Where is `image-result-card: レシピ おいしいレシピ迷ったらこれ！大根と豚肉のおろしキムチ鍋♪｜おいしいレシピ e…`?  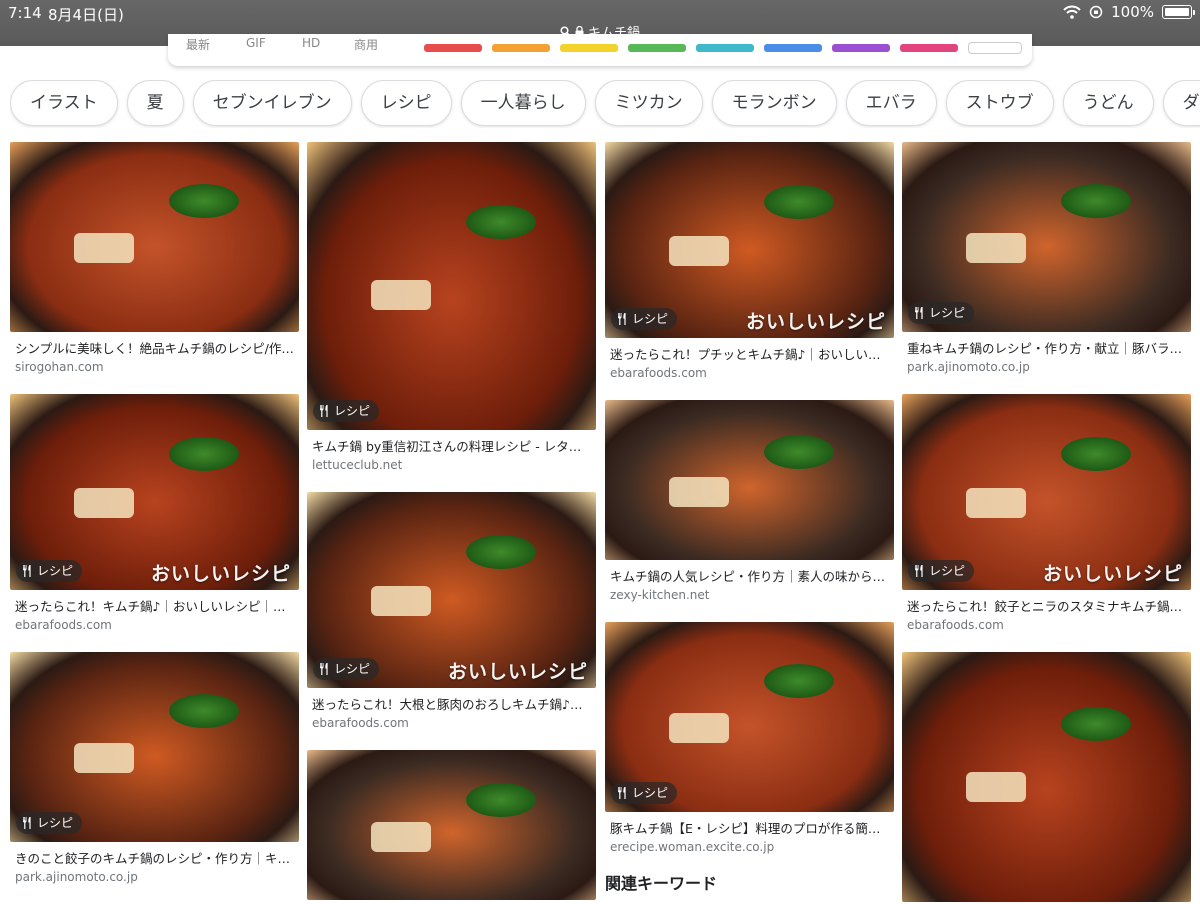
image-result-card: レシピ おいしいレシピ迷ったらこれ！大根と豚肉のおろしキムチ鍋♪｜おいしいレシピ e… is located at coordinates (451, 612).